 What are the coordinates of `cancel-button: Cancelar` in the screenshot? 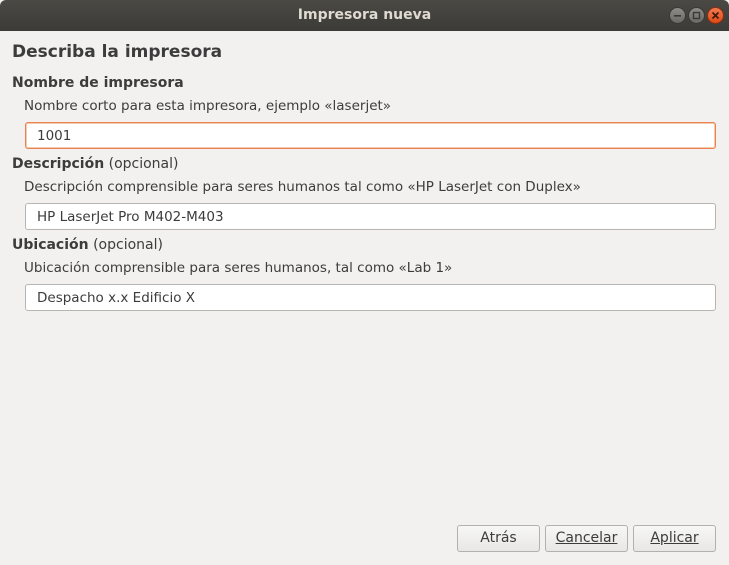 It's located at (586, 538).